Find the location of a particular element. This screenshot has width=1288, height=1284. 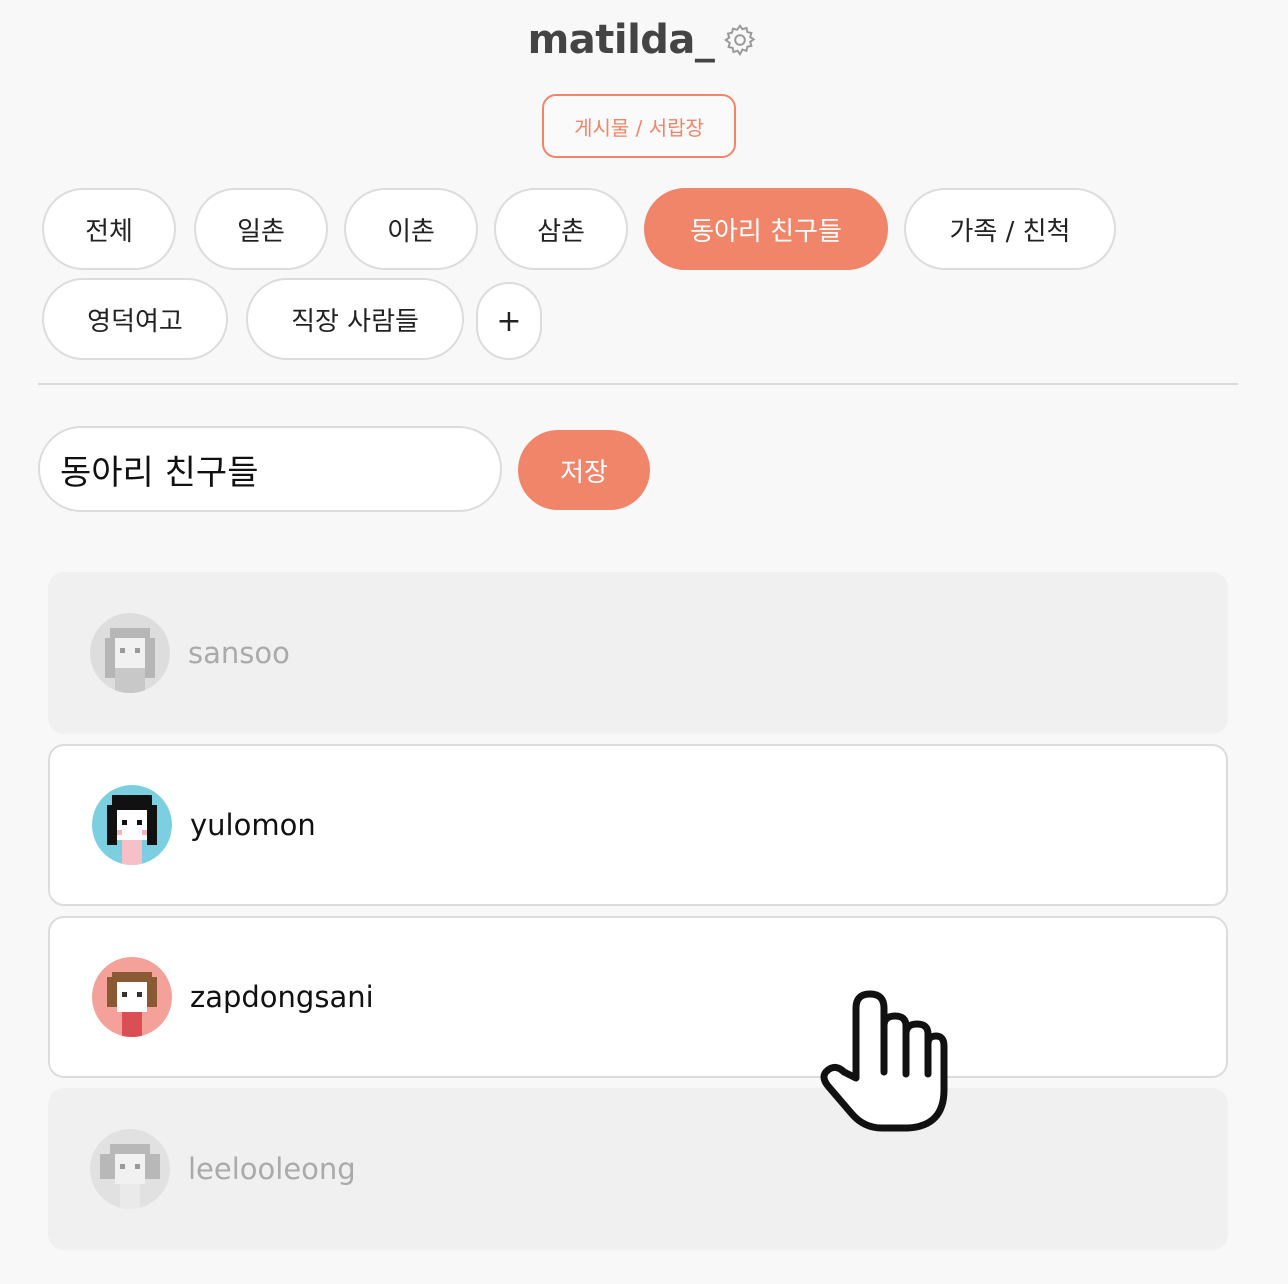

friend-name: zapdongsani is located at coordinates (282, 997).